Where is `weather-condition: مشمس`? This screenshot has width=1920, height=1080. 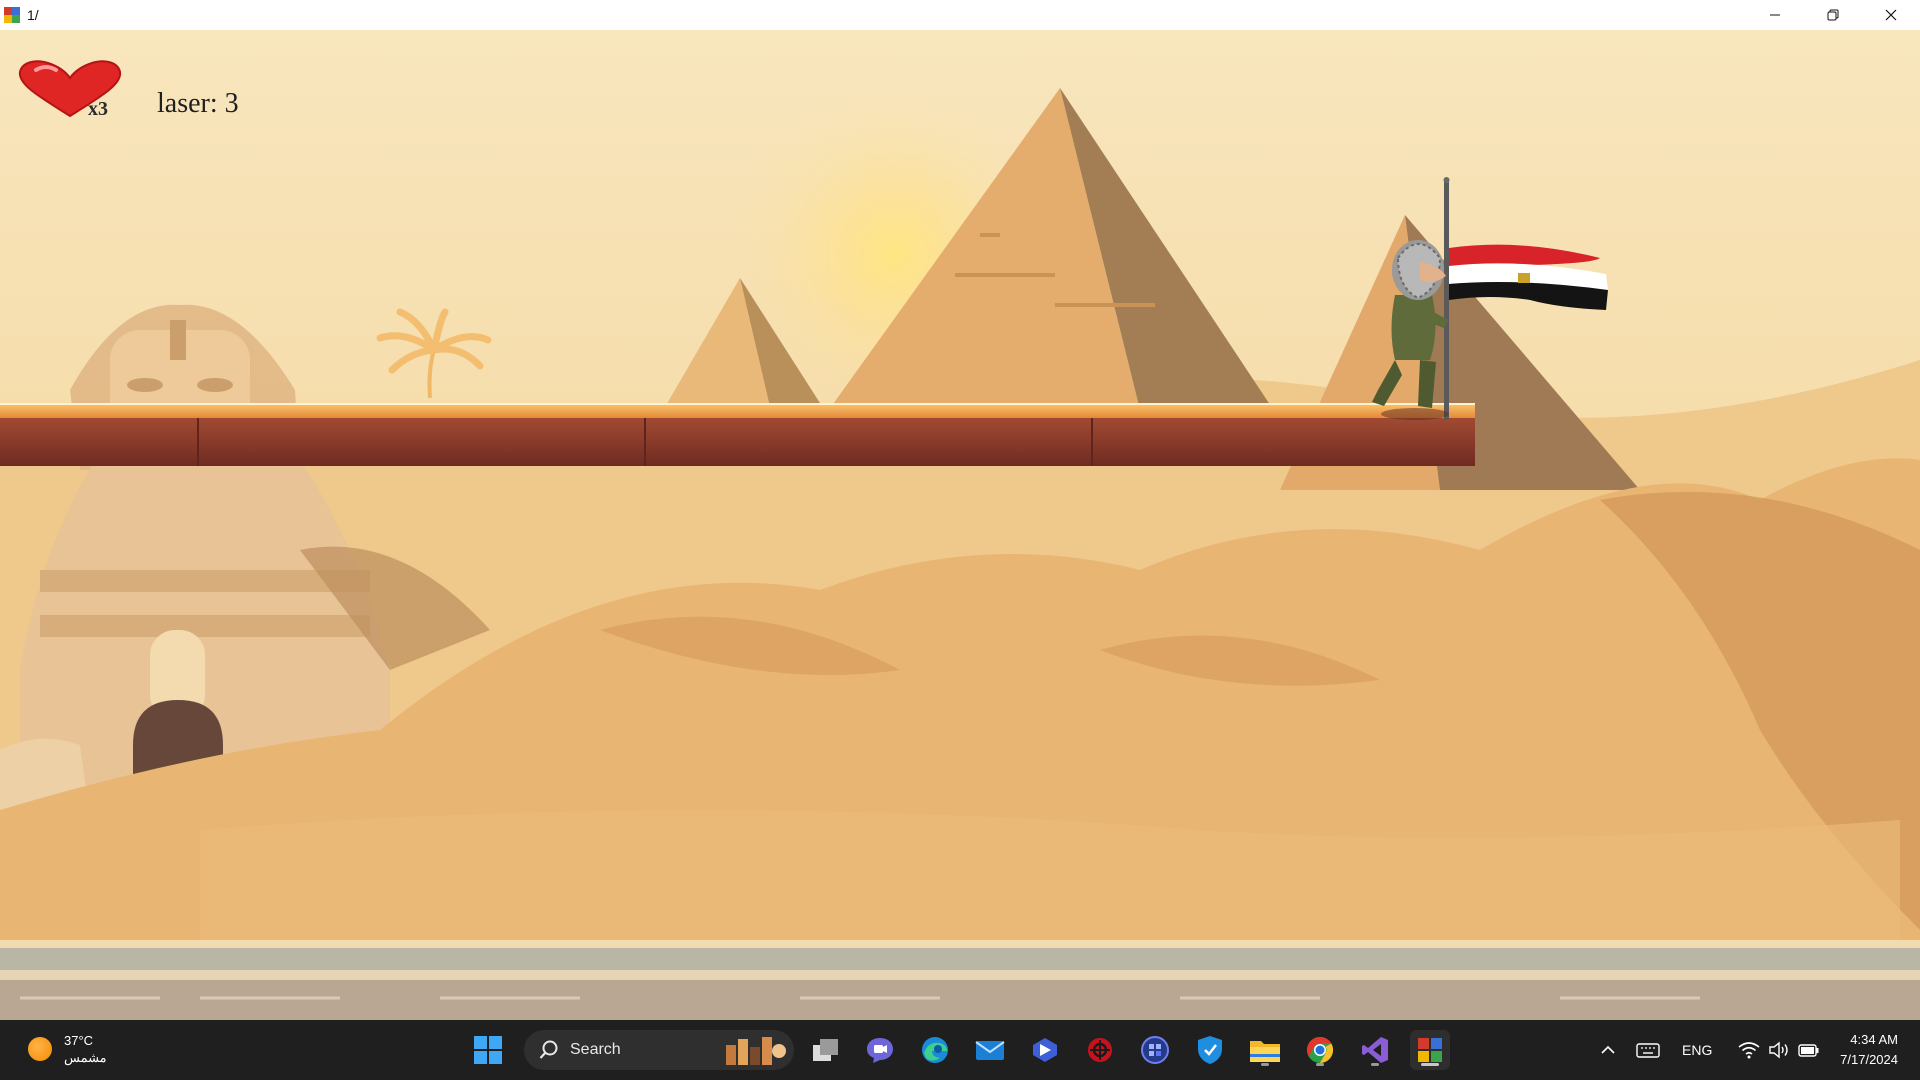
weather-condition: مشمس is located at coordinates (85, 1057).